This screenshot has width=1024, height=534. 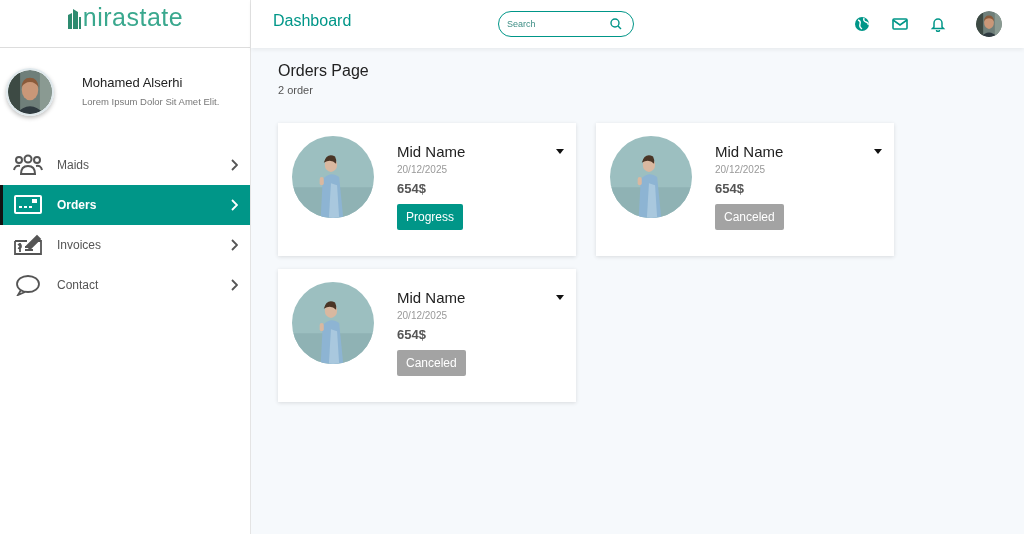 I want to click on mail-icon, so click(x=900, y=24).